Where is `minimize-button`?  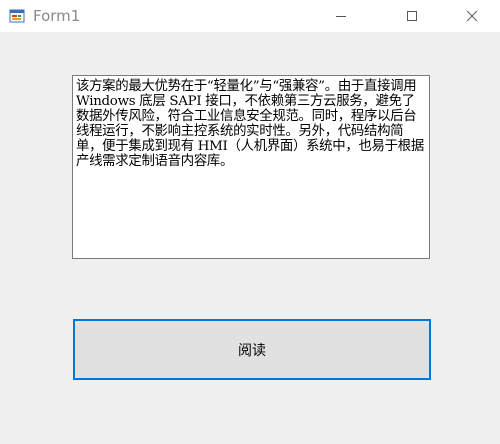
minimize-button is located at coordinates (341, 16).